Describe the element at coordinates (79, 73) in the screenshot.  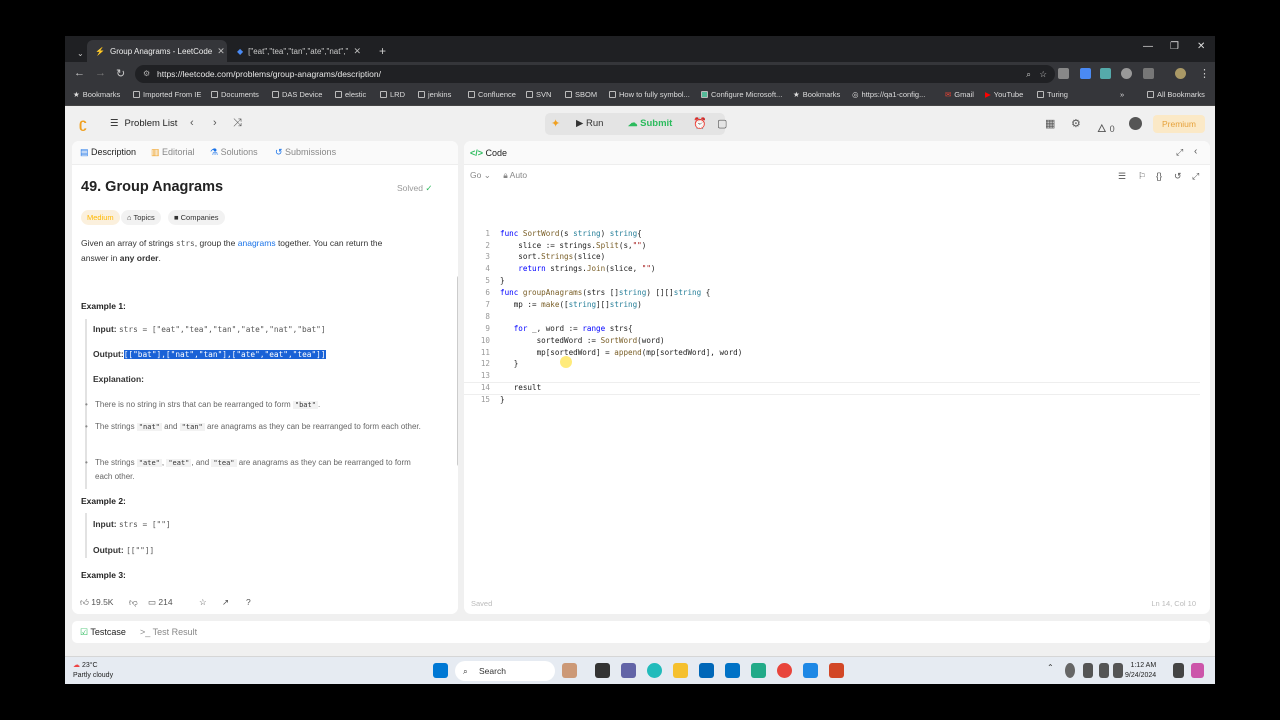
I see `back-icon: ←` at that location.